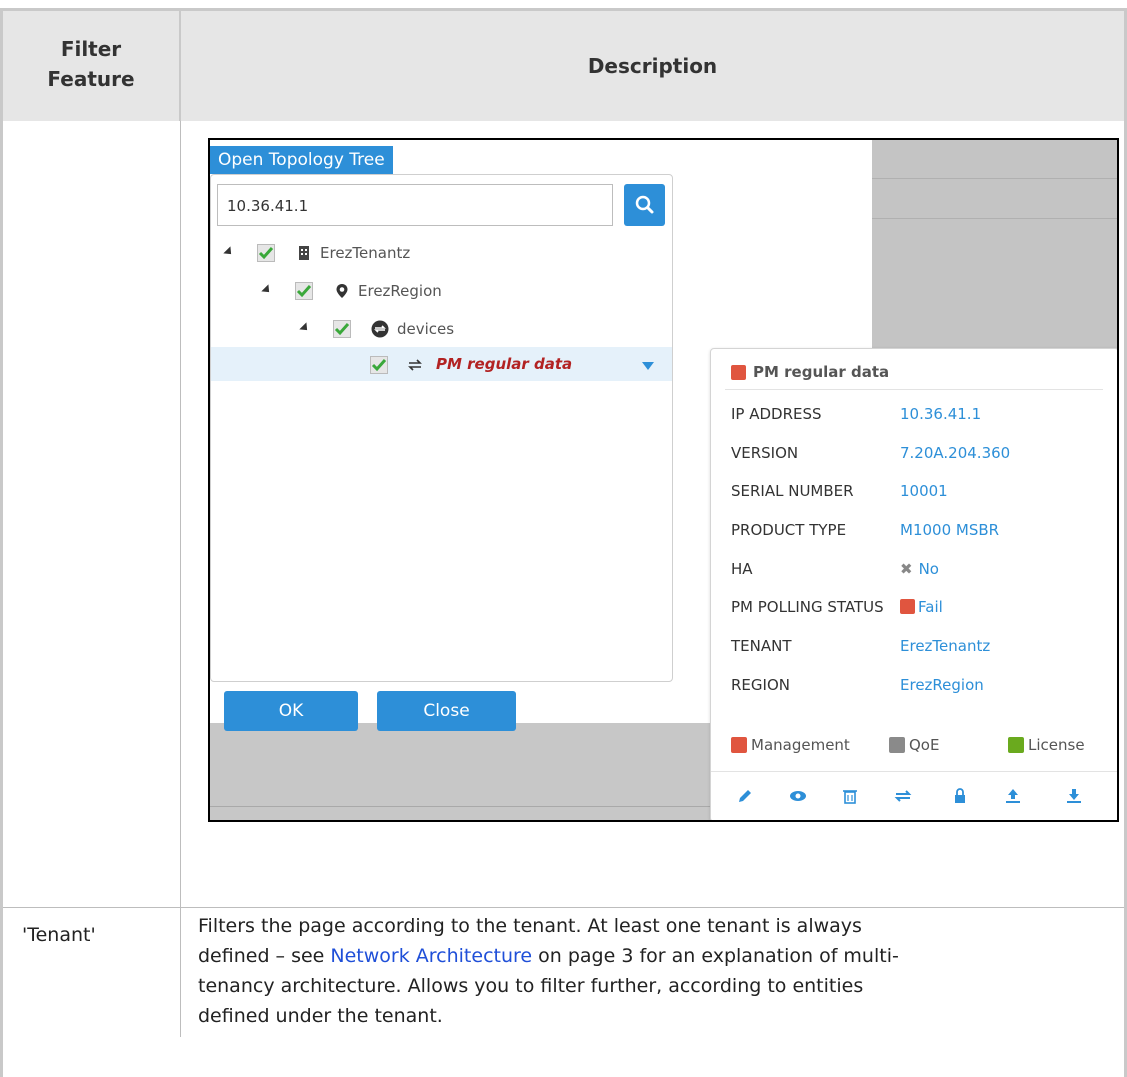  I want to click on header-filter-feature: Filter Feature, so click(91, 64).